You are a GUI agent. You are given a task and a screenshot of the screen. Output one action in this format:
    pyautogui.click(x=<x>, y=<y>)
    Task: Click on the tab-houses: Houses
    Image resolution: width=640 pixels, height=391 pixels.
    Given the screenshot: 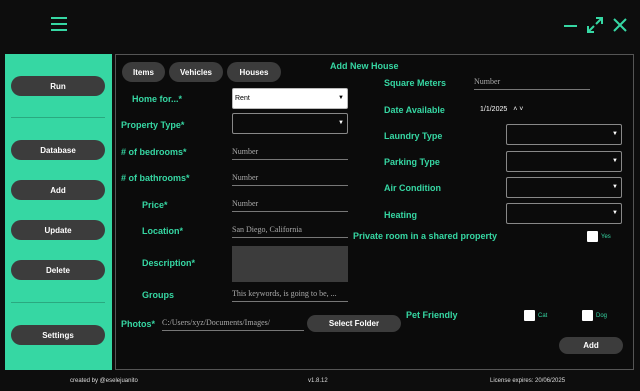 What is the action you would take?
    pyautogui.click(x=254, y=72)
    